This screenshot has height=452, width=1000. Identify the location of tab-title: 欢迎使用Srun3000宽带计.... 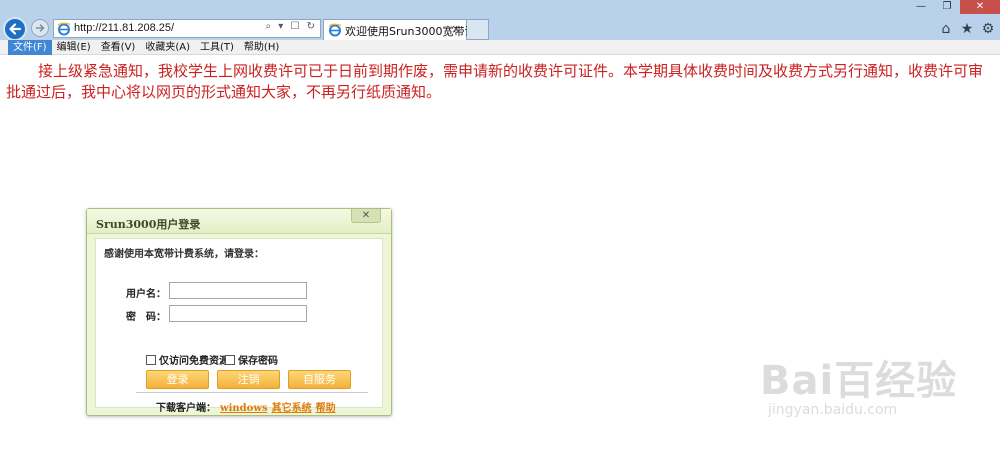
(415, 31).